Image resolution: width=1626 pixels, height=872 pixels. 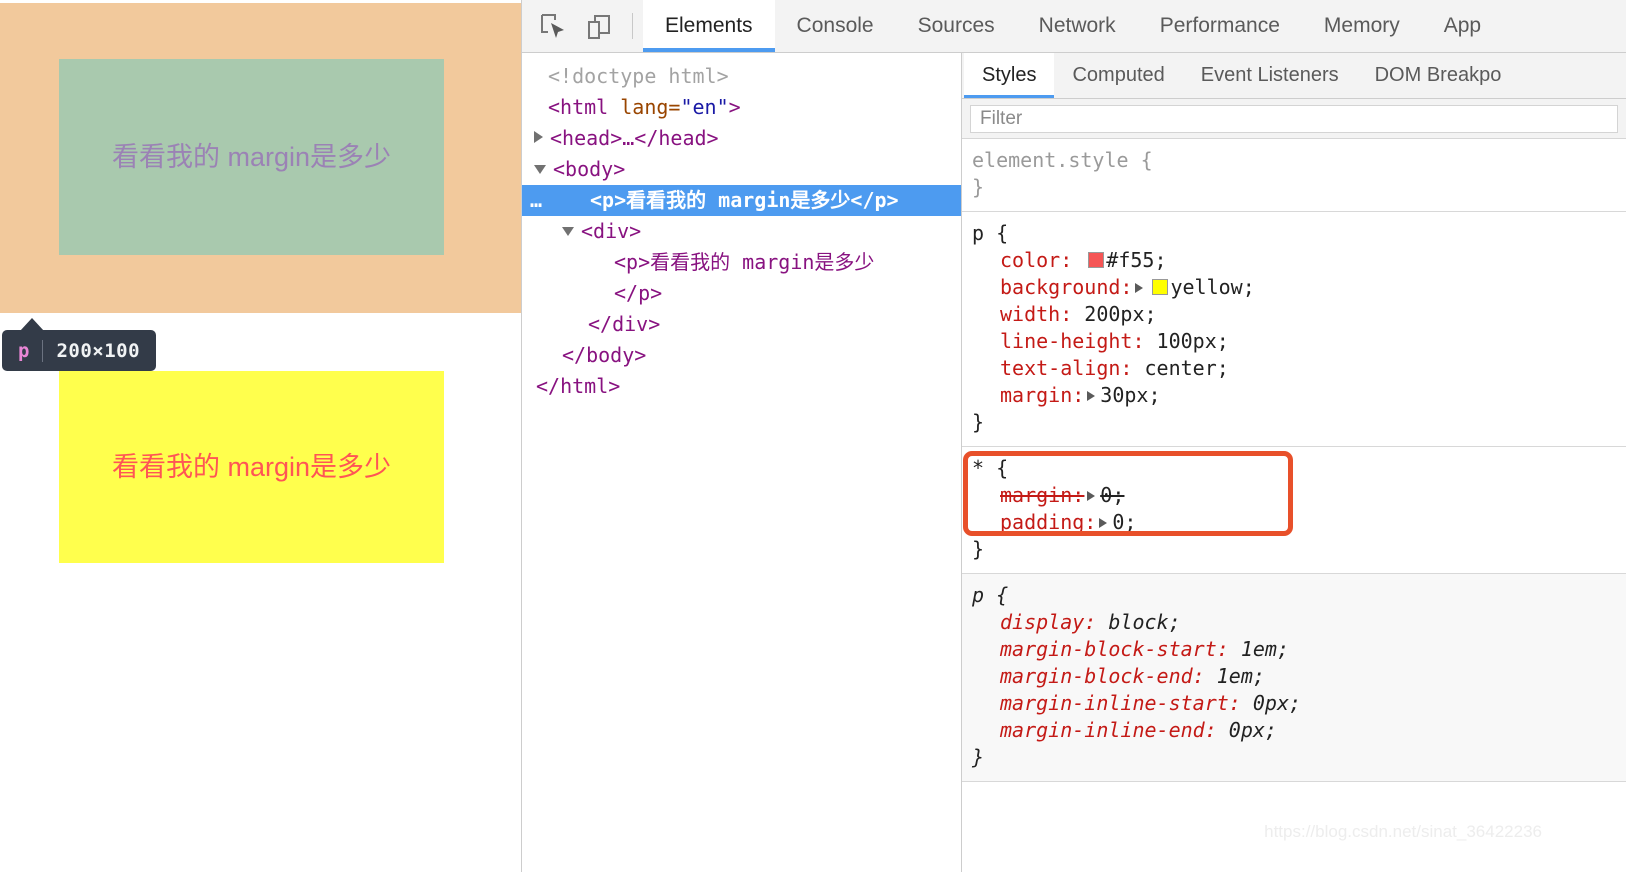 I want to click on styles-filter-input: Filter, so click(x=1294, y=118).